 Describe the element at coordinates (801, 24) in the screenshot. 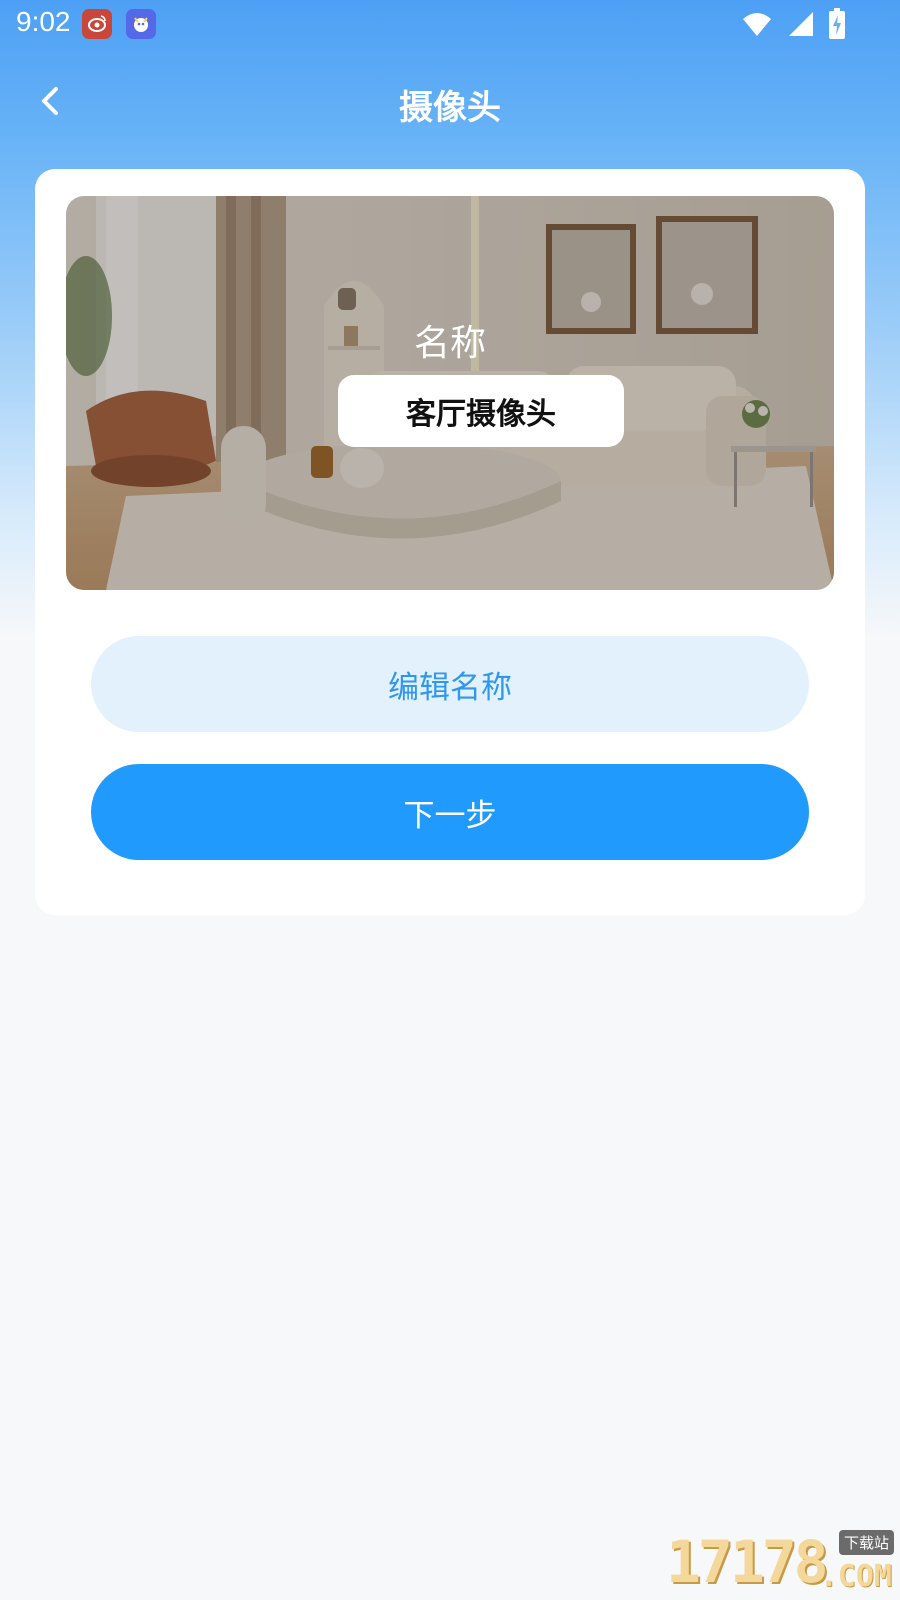

I see `signal-icon` at that location.